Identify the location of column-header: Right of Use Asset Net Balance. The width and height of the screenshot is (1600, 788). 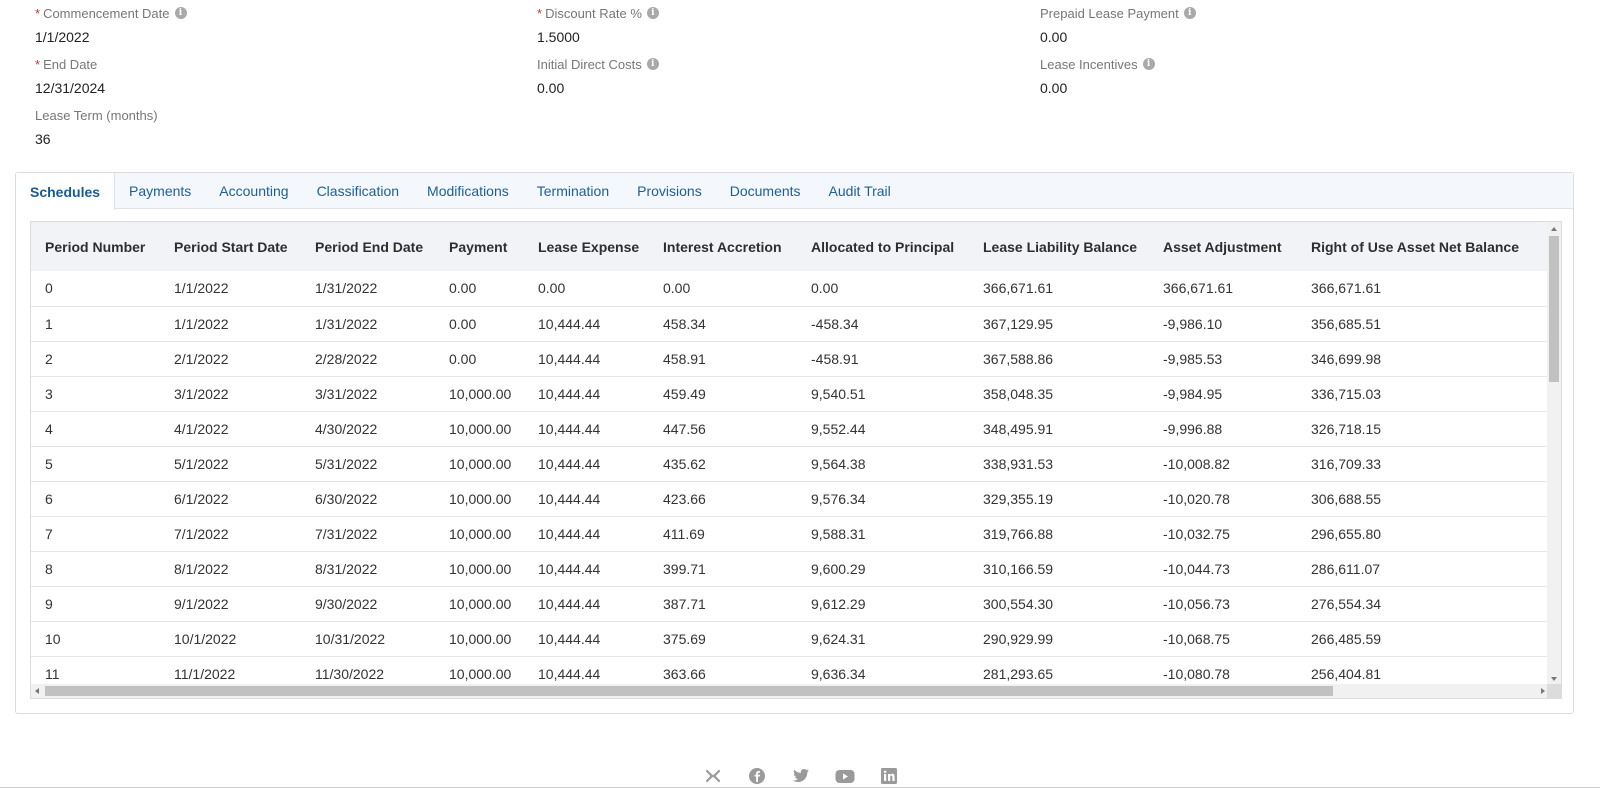
(1423, 246).